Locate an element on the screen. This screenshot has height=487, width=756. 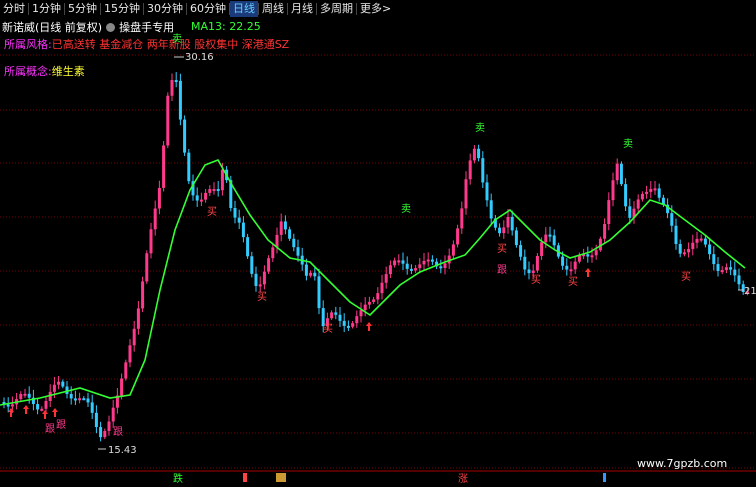
signal-7: 买 is located at coordinates (502, 249).